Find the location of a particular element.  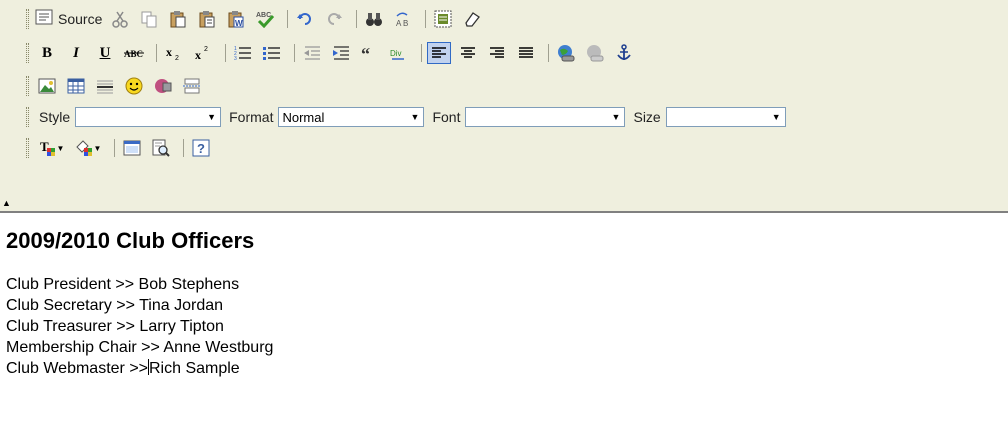

toolbar-row-2: B I U ABC x2 x2 123 “ Div is located at coordinates (333, 53).